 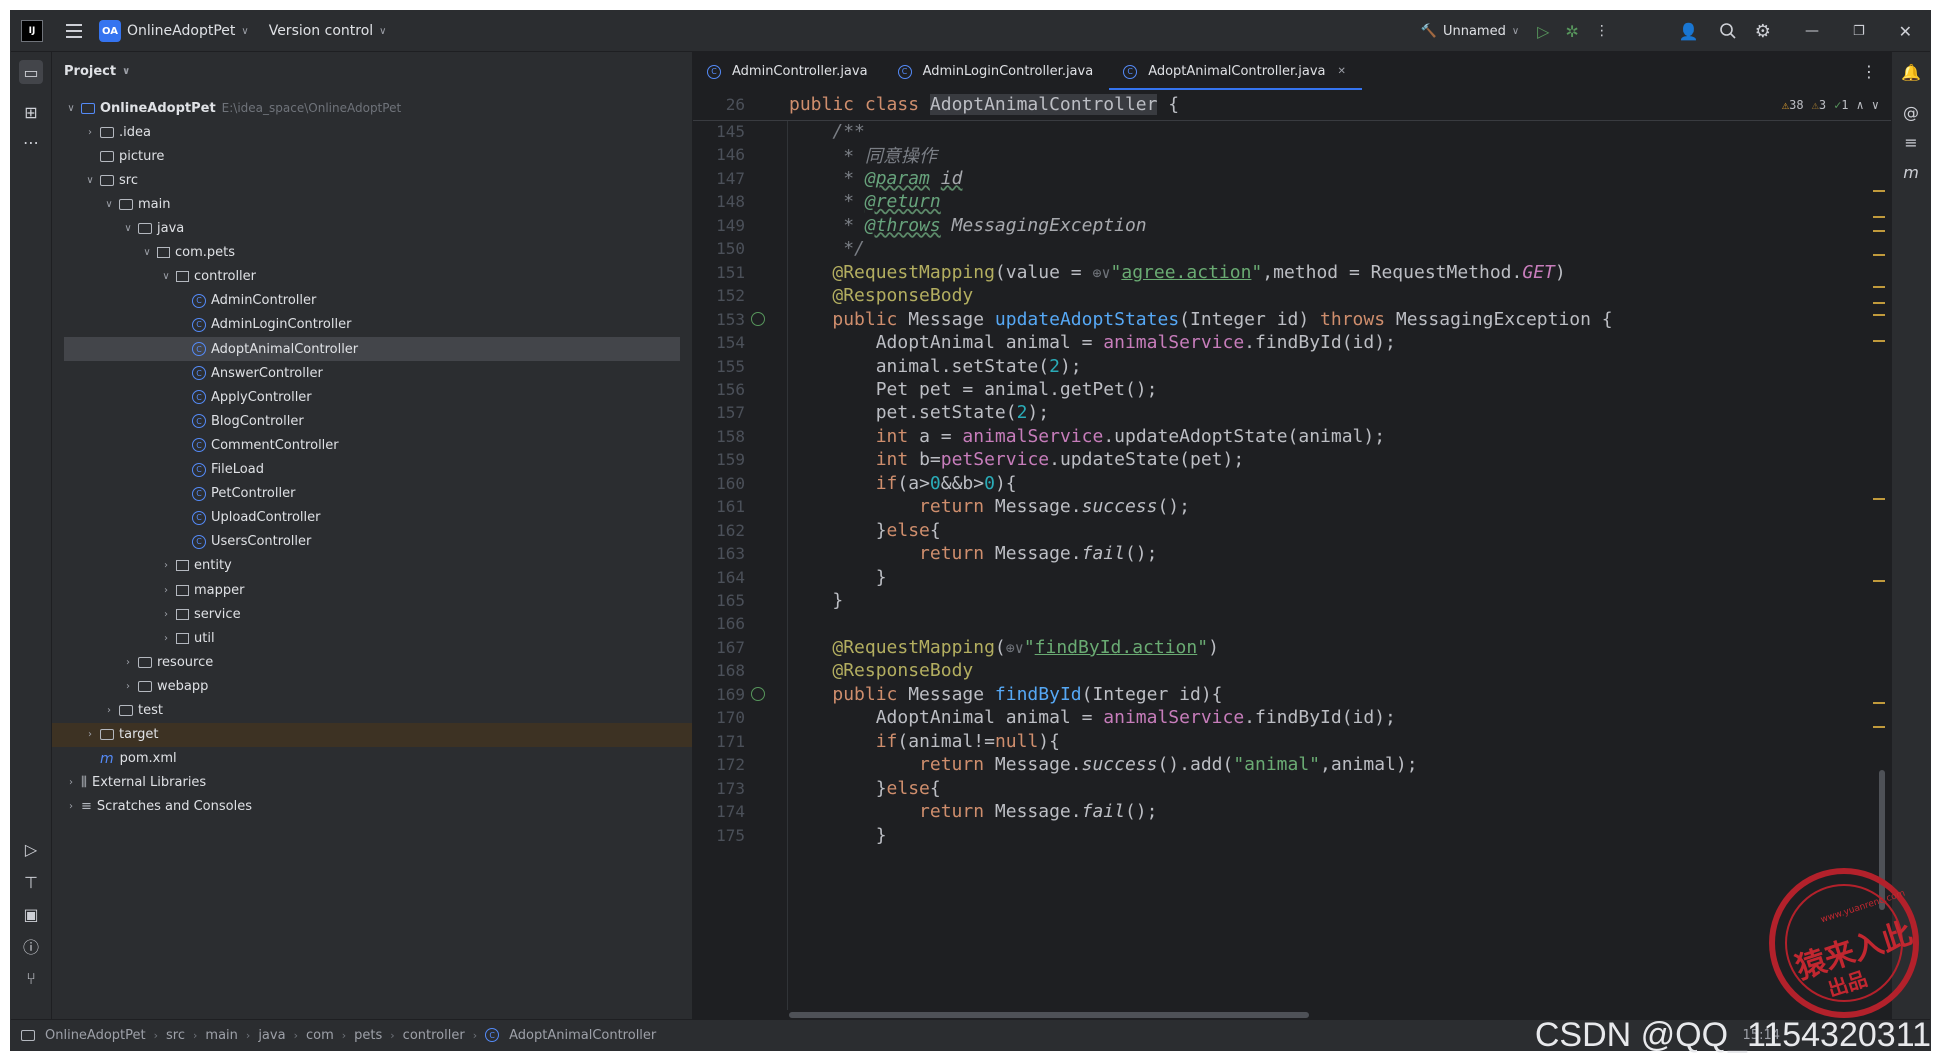 I want to click on tree-item: C BlogController, so click(x=372, y=421).